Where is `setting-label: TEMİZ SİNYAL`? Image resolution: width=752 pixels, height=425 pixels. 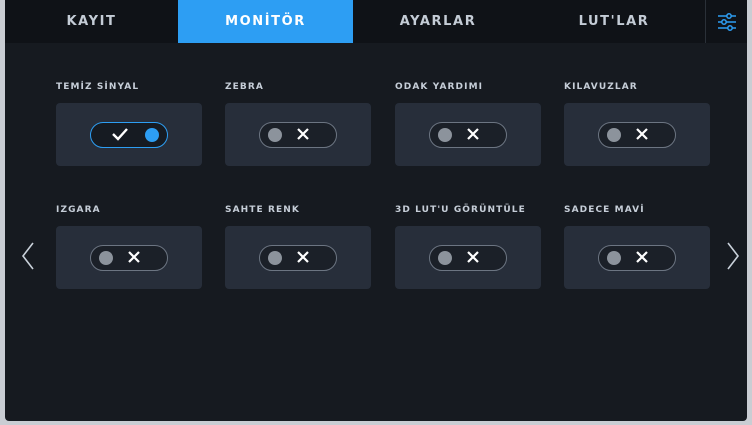
setting-label: TEMİZ SİNYAL is located at coordinates (98, 87).